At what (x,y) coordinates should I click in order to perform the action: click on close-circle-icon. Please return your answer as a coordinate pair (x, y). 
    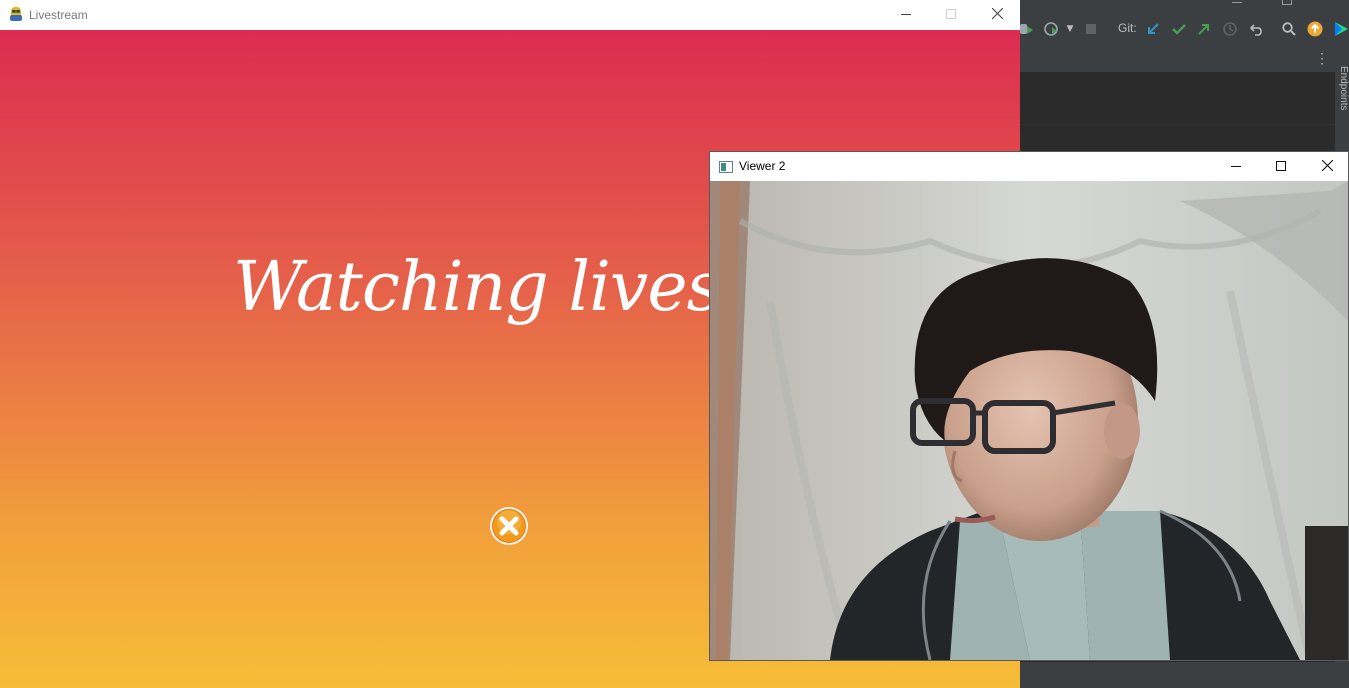
    Looking at the image, I should click on (509, 529).